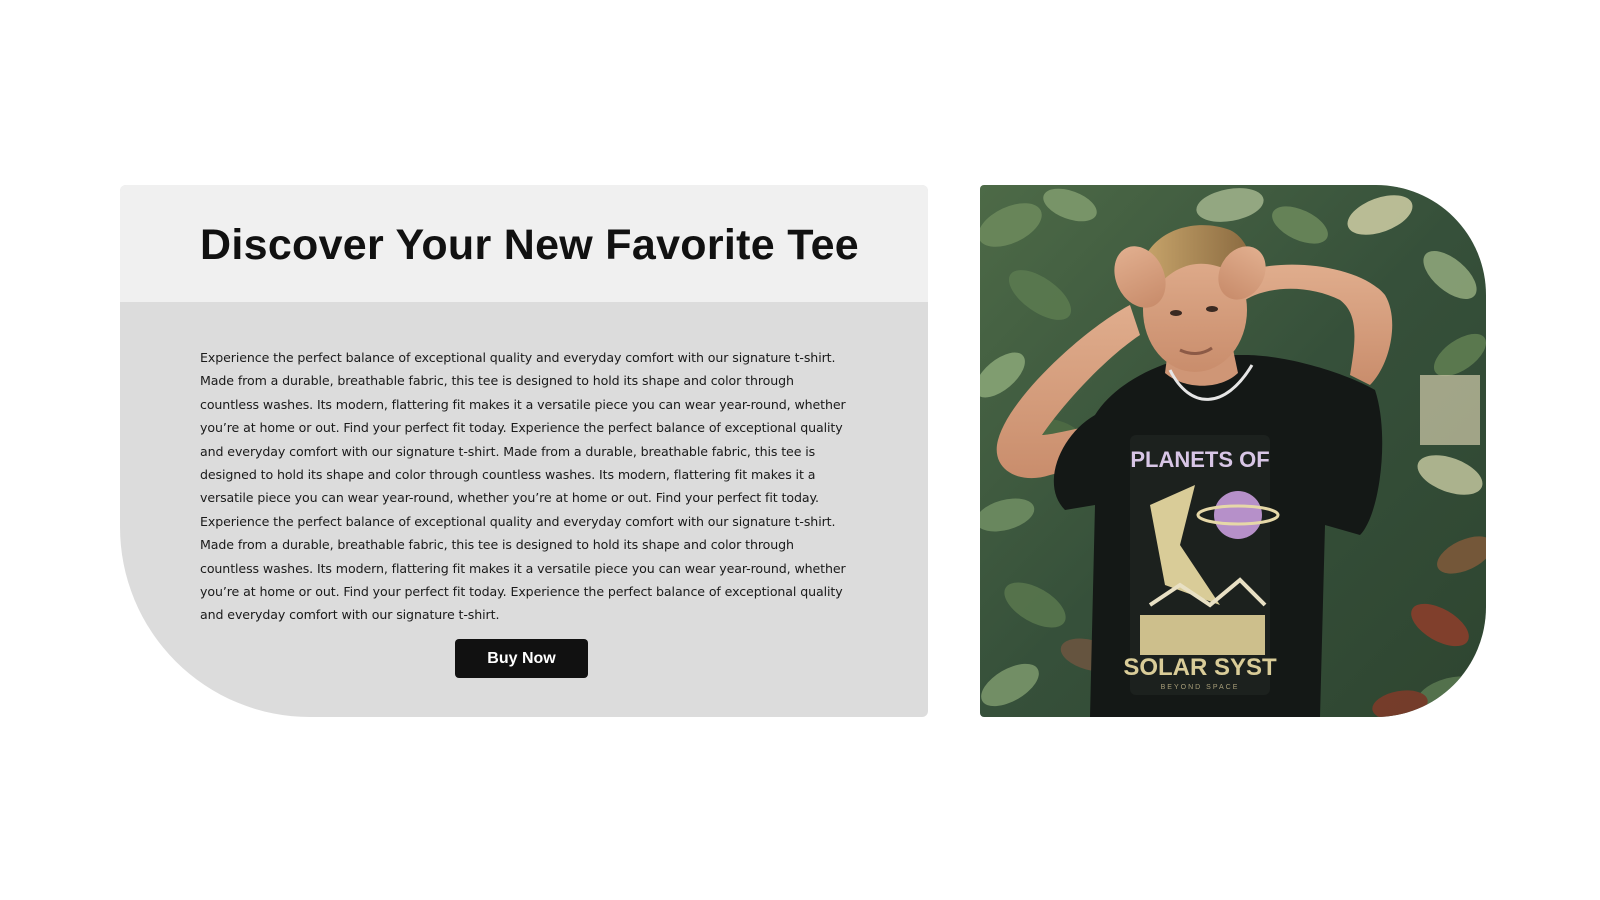  Describe the element at coordinates (1200, 687) in the screenshot. I see `shirt-print-small-text: BEYOND SPACE` at that location.